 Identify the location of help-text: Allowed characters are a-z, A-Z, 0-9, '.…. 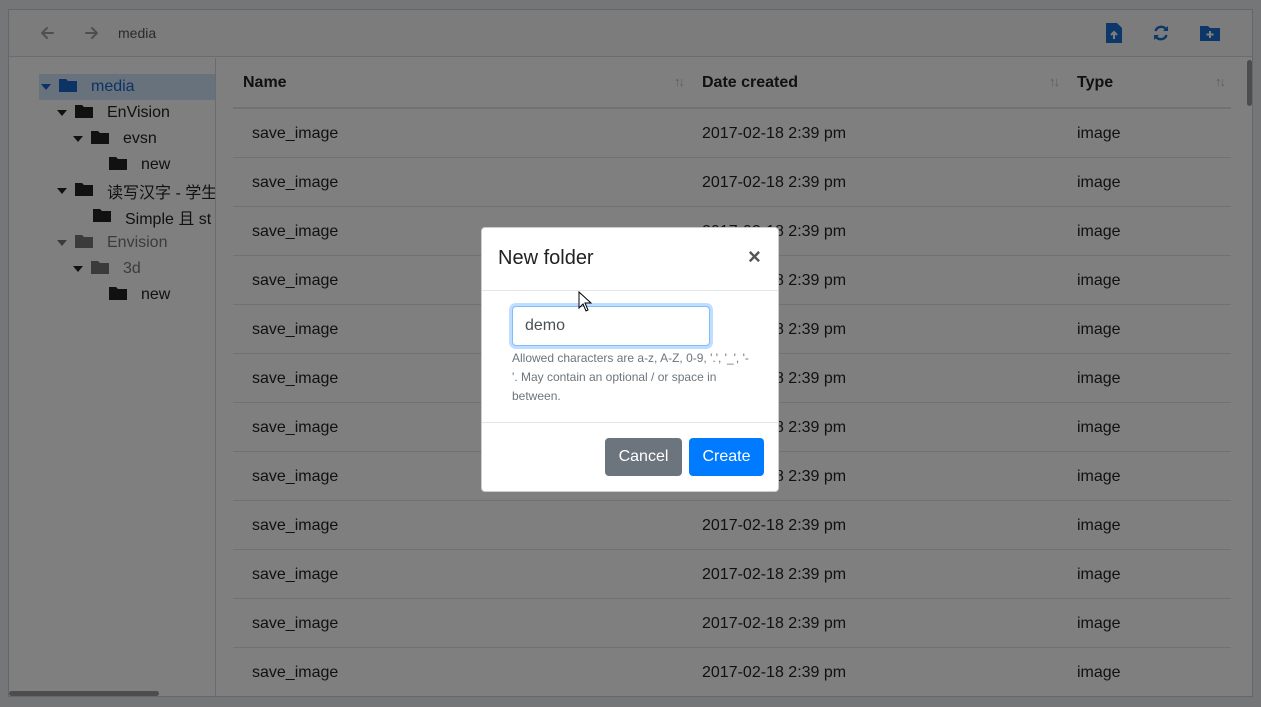
(630, 377).